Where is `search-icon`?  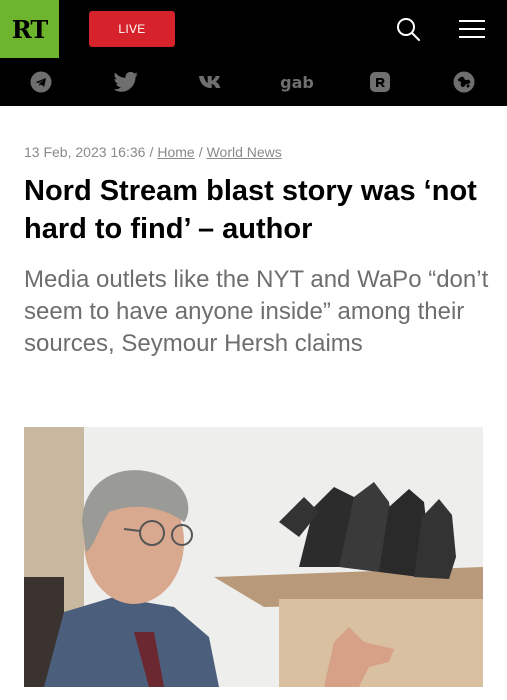
search-icon is located at coordinates (408, 29).